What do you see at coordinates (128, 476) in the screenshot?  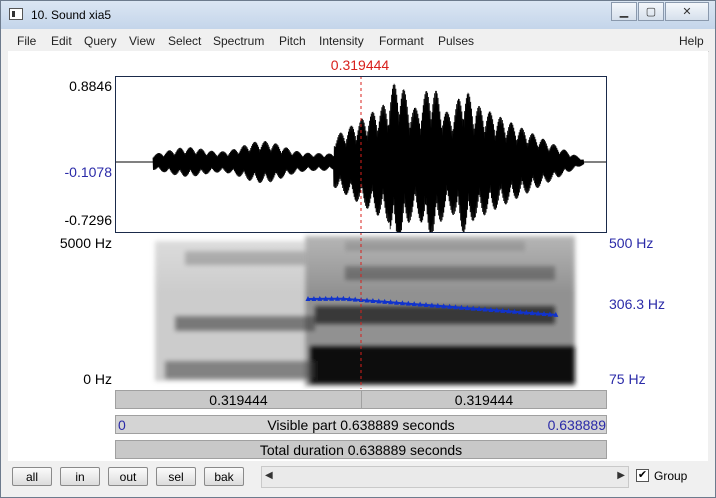 I see `out-button: out` at bounding box center [128, 476].